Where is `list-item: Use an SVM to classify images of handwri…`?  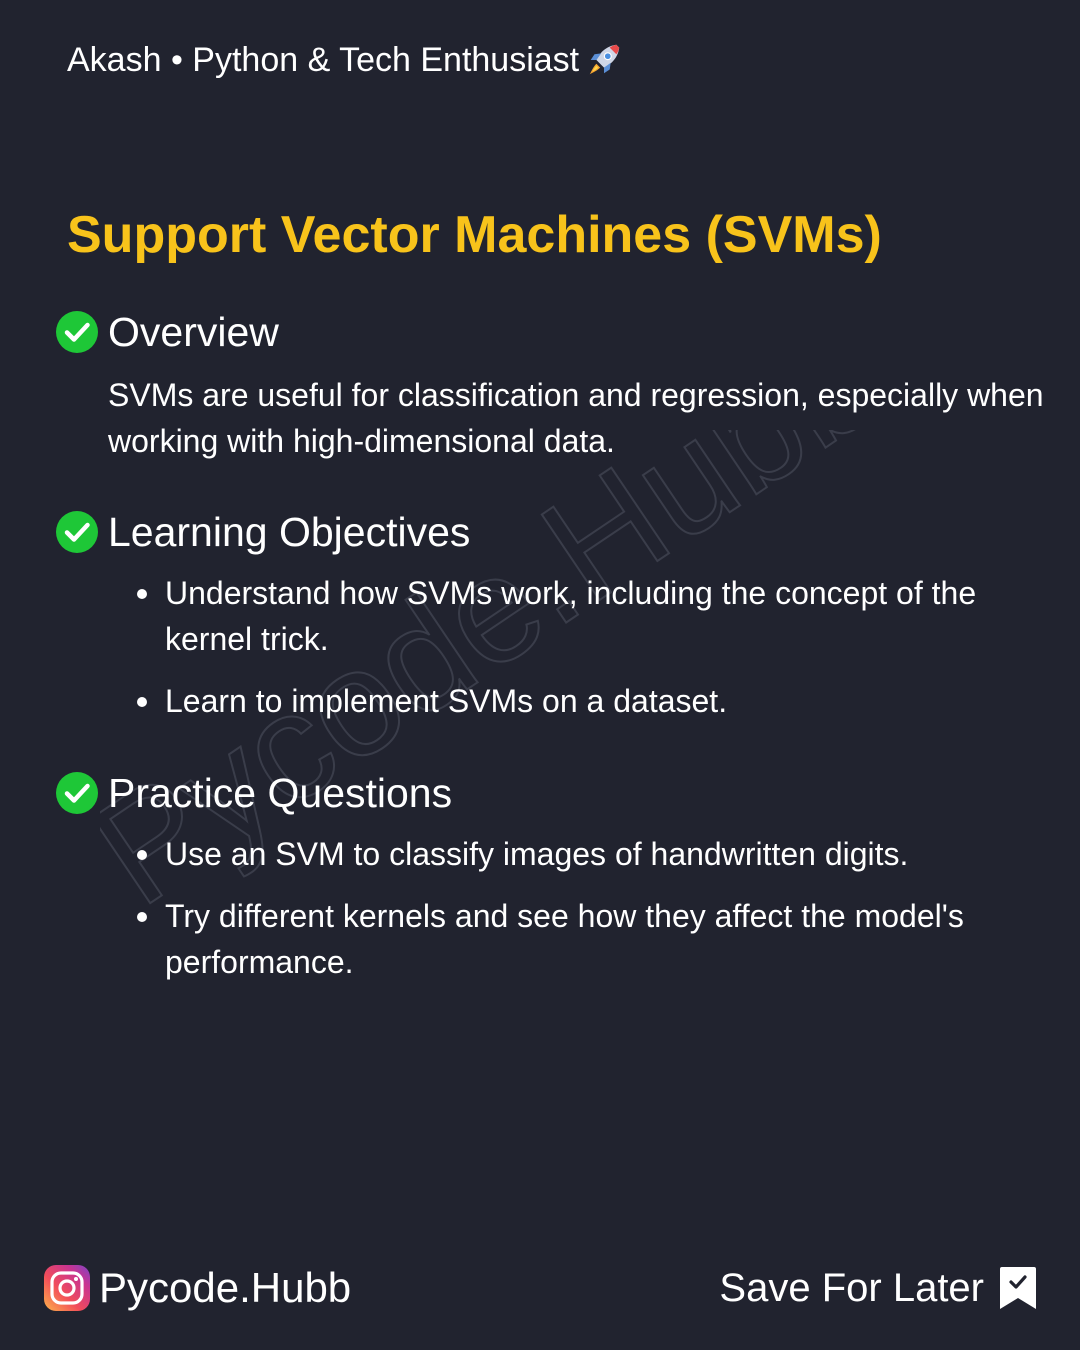
list-item: Use an SVM to classify images of handwri… is located at coordinates (550, 854).